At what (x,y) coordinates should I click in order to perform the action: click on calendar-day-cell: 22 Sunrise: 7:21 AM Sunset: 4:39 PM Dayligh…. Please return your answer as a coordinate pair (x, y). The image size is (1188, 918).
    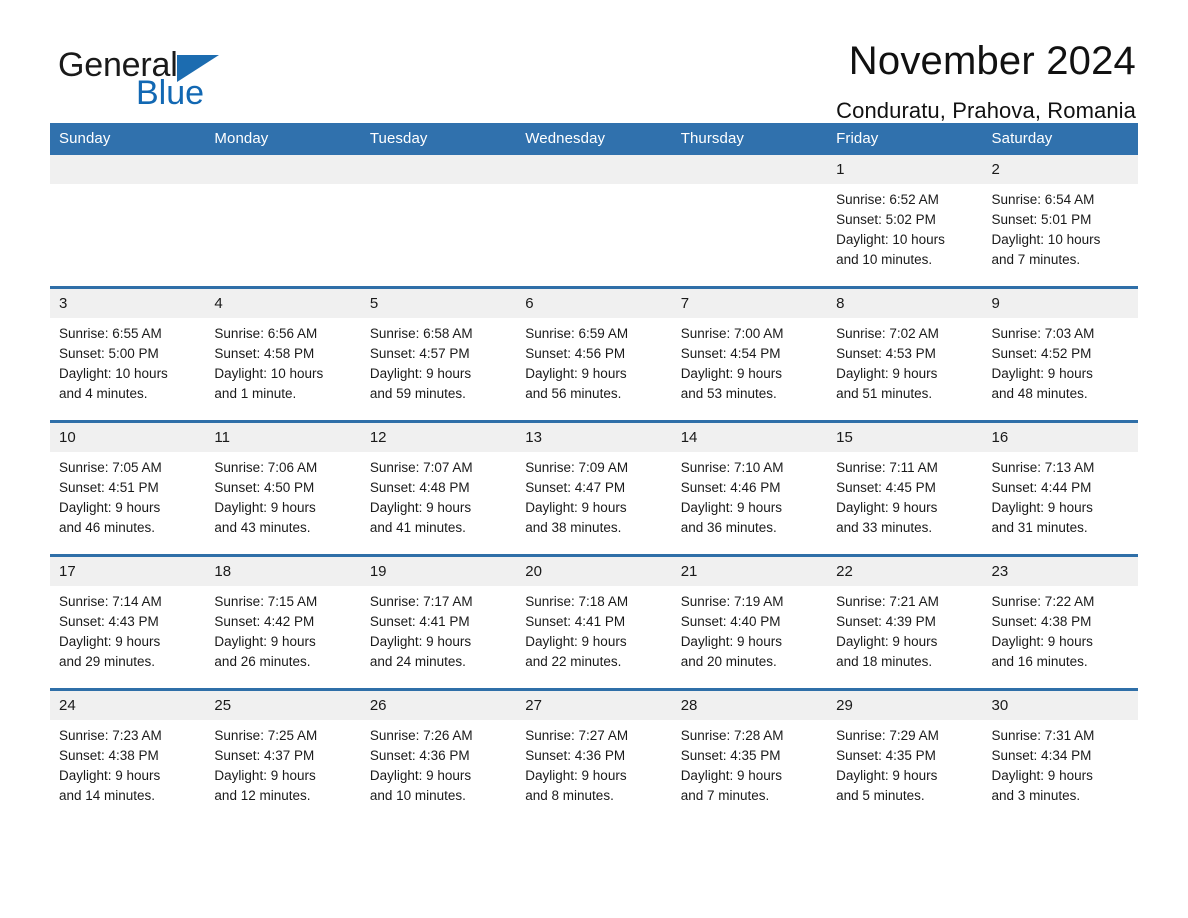
    Looking at the image, I should click on (905, 622).